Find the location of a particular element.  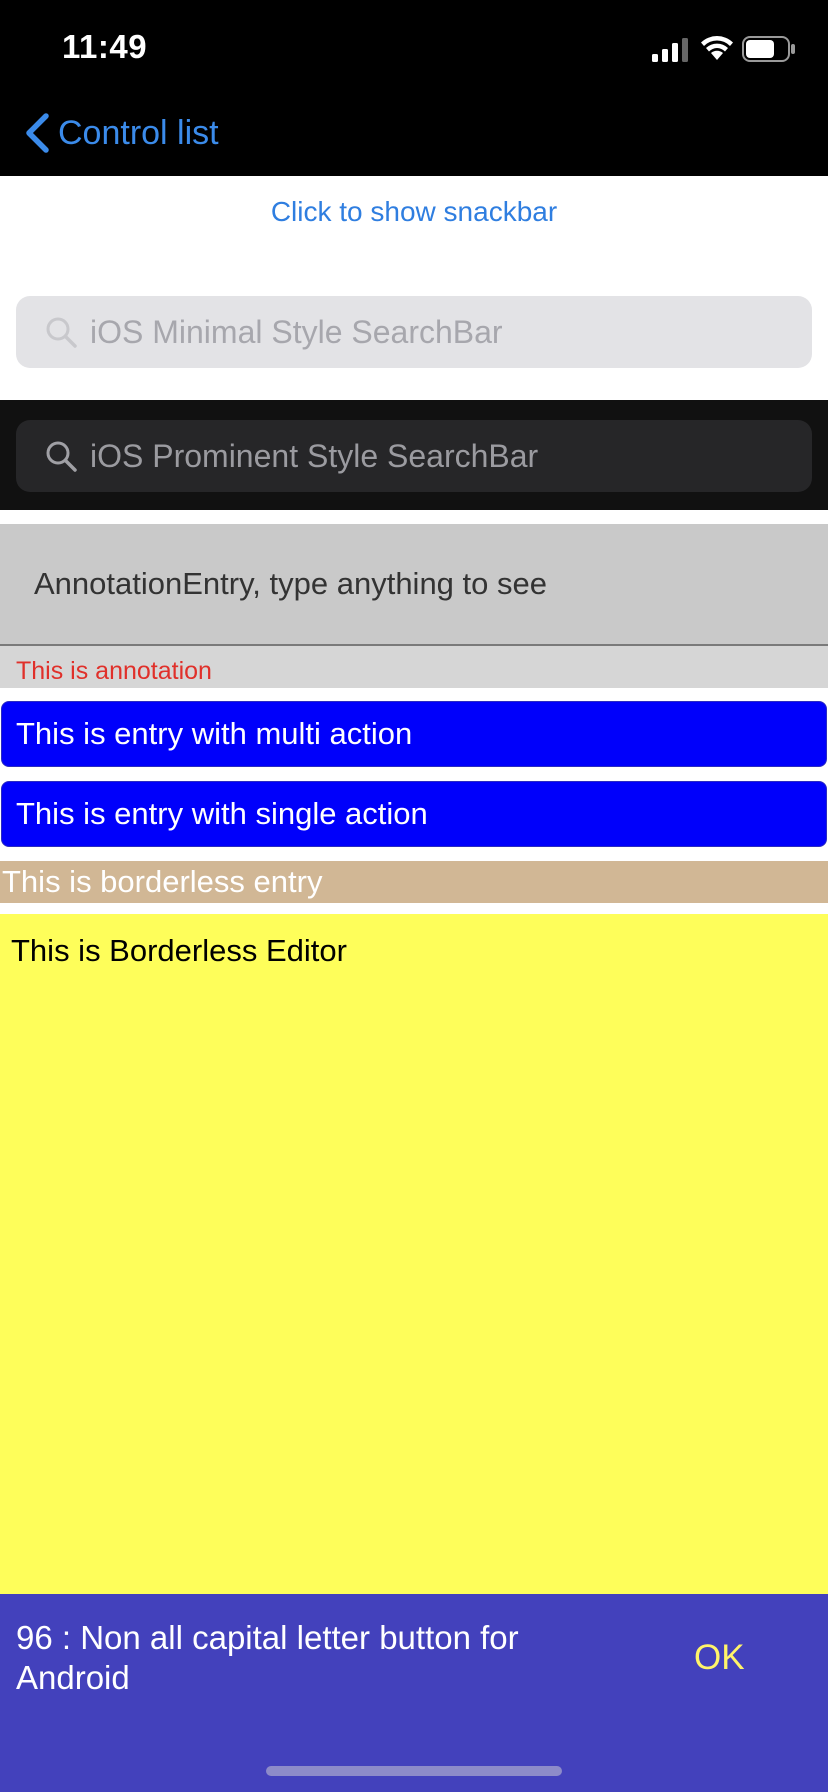

back-button: Control list is located at coordinates (120, 133).